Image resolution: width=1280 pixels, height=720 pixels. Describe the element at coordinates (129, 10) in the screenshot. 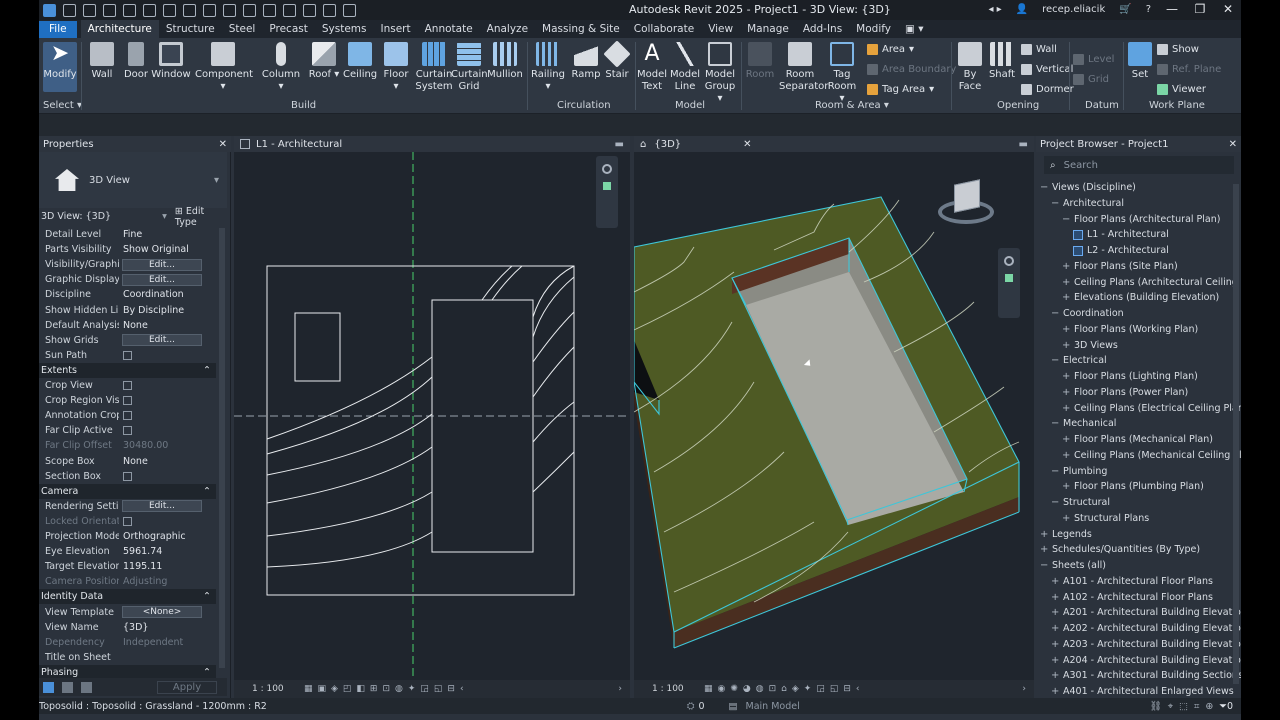

I see `sync-icon` at that location.